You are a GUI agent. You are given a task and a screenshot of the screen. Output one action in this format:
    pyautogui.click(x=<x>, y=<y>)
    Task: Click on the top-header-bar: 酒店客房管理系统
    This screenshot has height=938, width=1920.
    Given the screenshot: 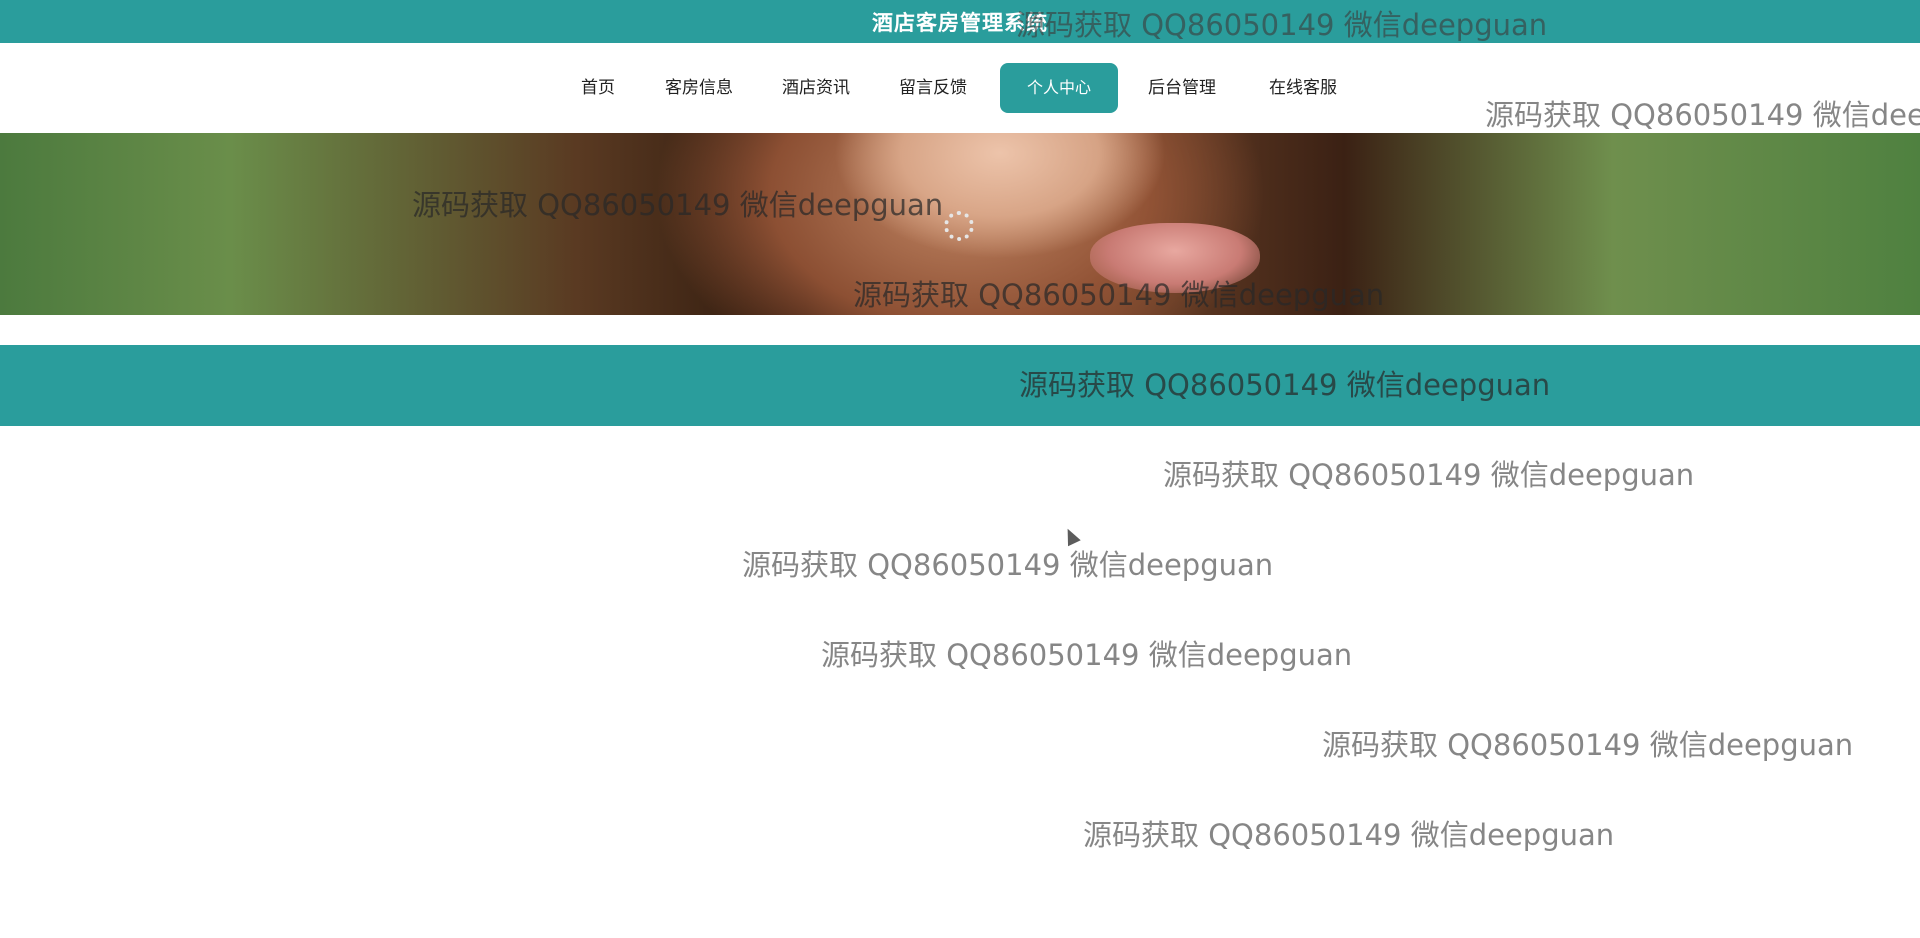 What is the action you would take?
    pyautogui.click(x=960, y=21)
    